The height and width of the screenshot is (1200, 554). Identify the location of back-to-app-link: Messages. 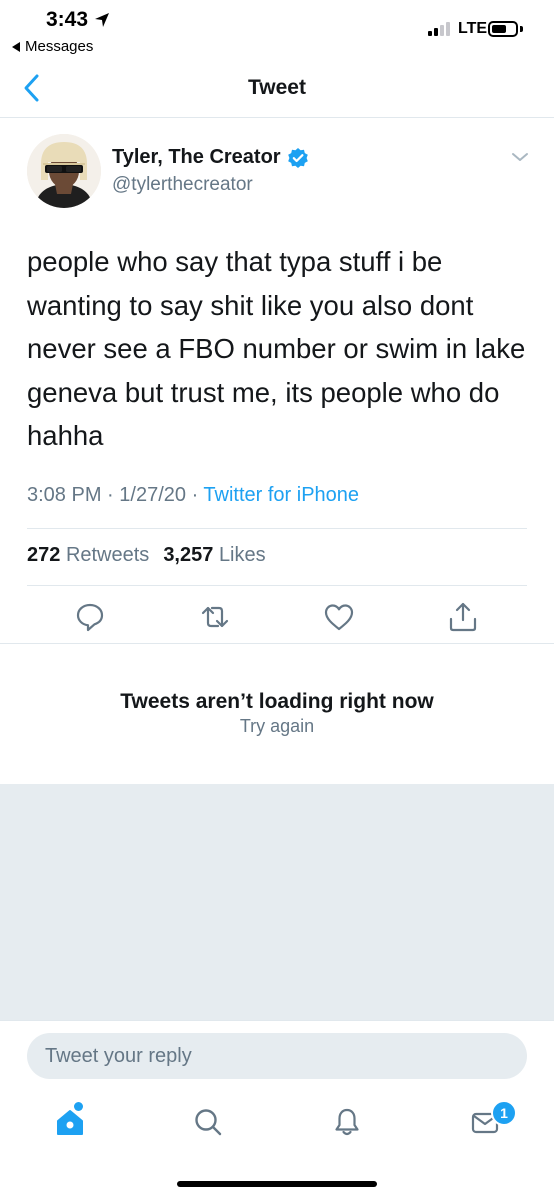
(52, 46).